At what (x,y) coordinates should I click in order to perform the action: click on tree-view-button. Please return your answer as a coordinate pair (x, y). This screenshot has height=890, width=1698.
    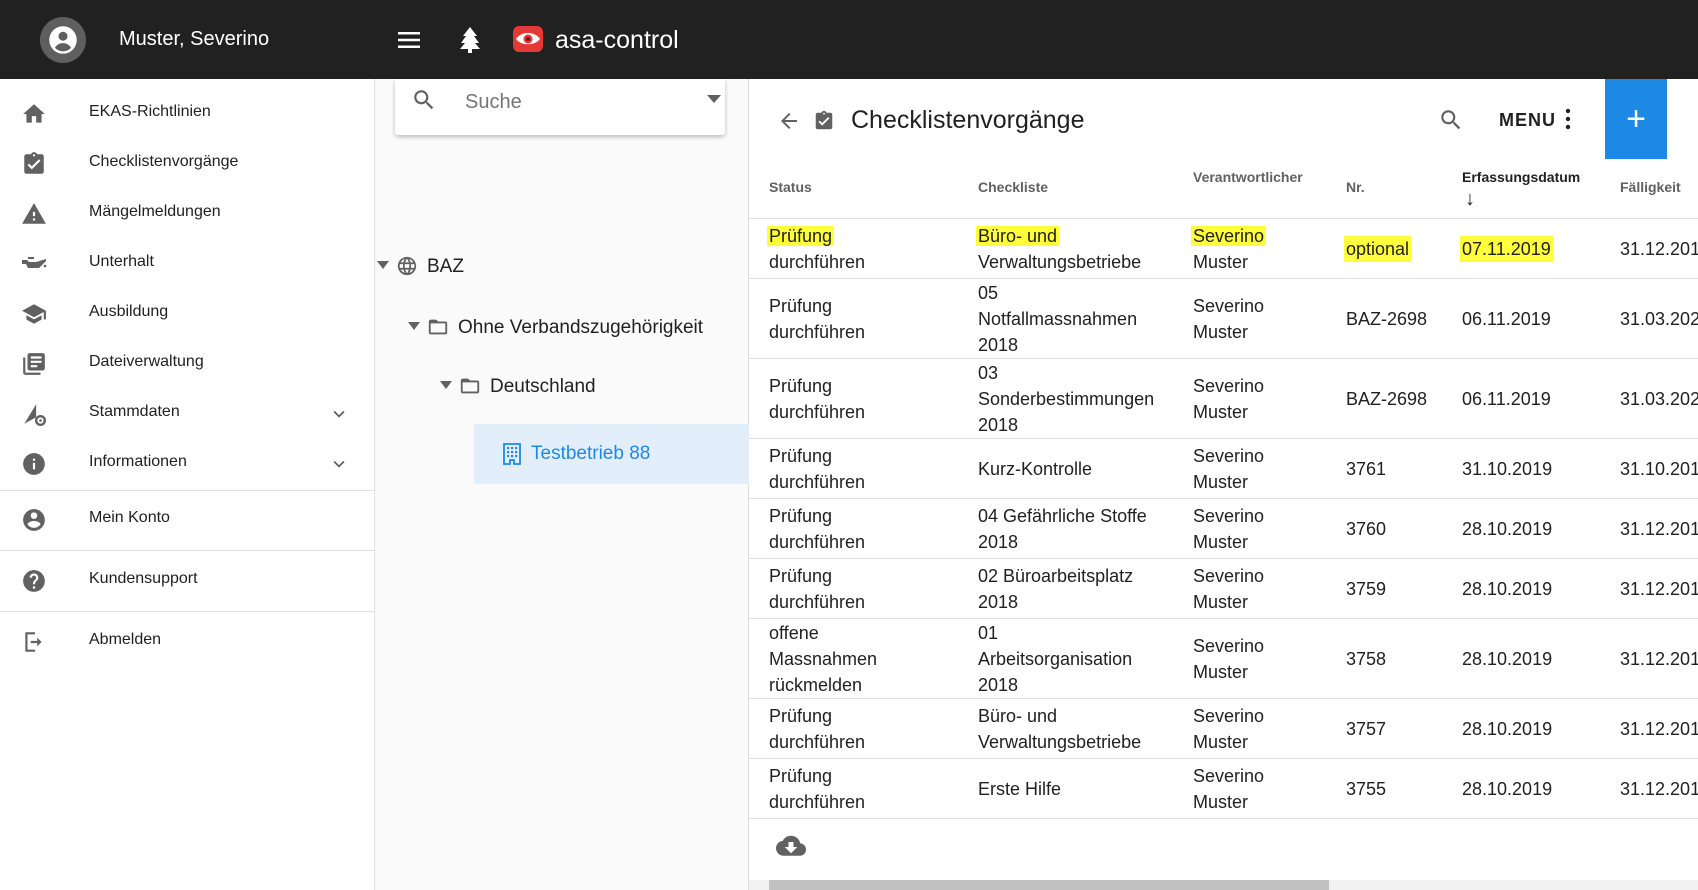
    Looking at the image, I should click on (470, 40).